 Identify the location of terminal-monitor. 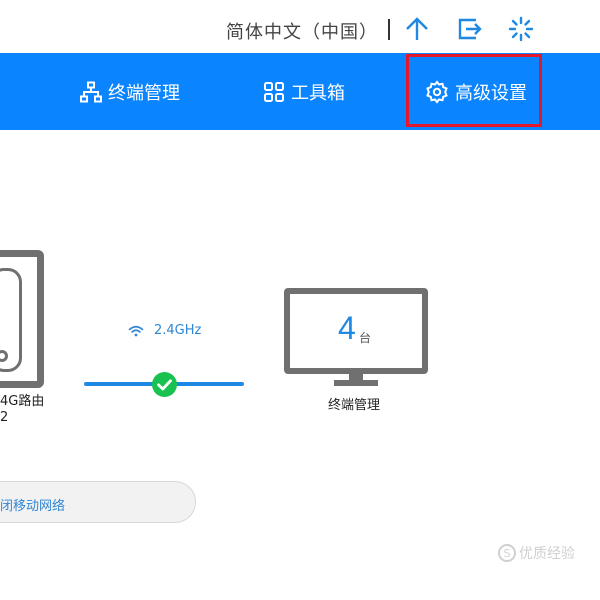
(356, 331).